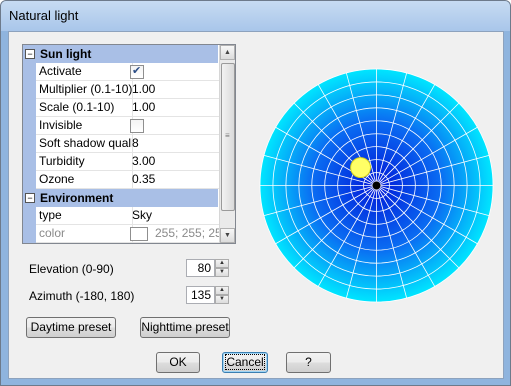  I want to click on property-grid-scrollbar: ▲ ≡ ▼, so click(227, 144).